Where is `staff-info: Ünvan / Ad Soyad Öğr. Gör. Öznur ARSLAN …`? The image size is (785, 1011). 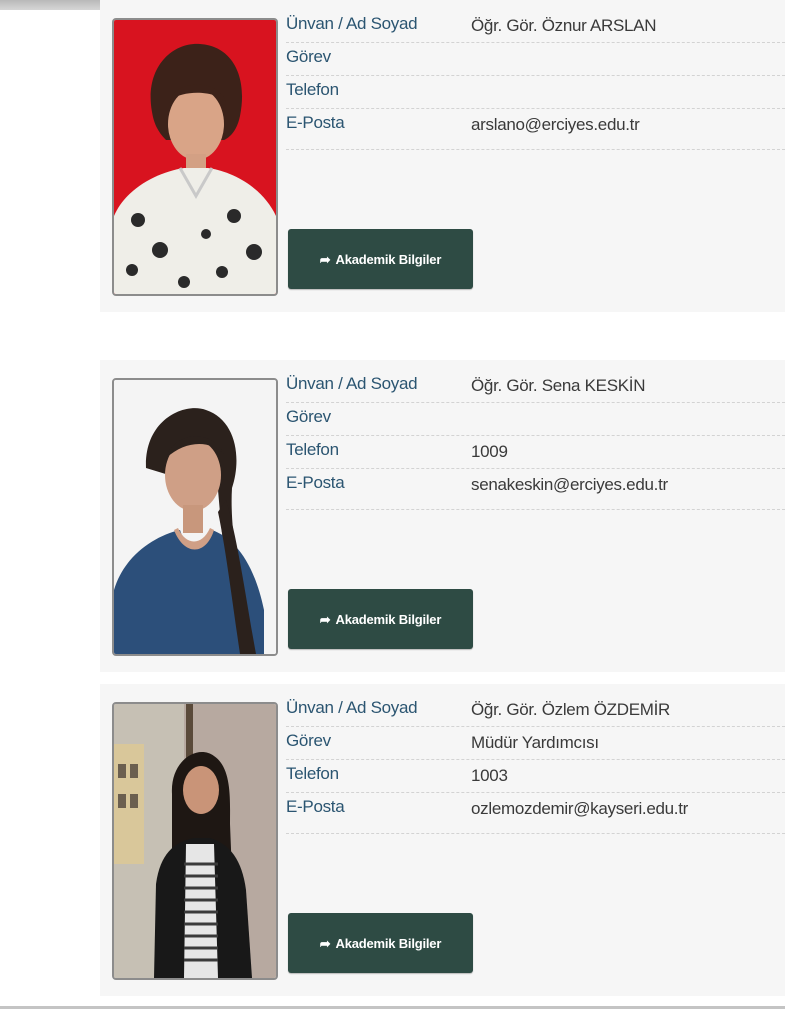
staff-info: Ünvan / Ad Soyad Öğr. Gör. Öznur ARSLAN … is located at coordinates (535, 80).